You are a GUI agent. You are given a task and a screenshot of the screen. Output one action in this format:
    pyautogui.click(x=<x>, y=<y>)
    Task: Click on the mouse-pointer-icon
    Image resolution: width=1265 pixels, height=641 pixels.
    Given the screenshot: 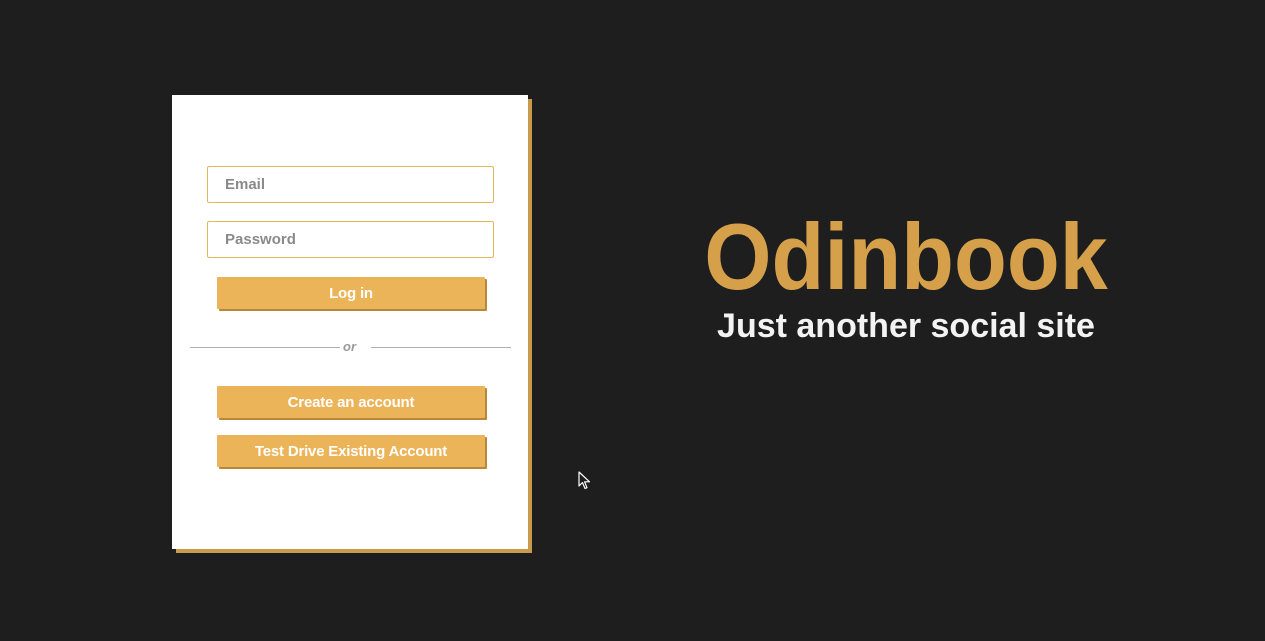 What is the action you would take?
    pyautogui.click(x=585, y=481)
    